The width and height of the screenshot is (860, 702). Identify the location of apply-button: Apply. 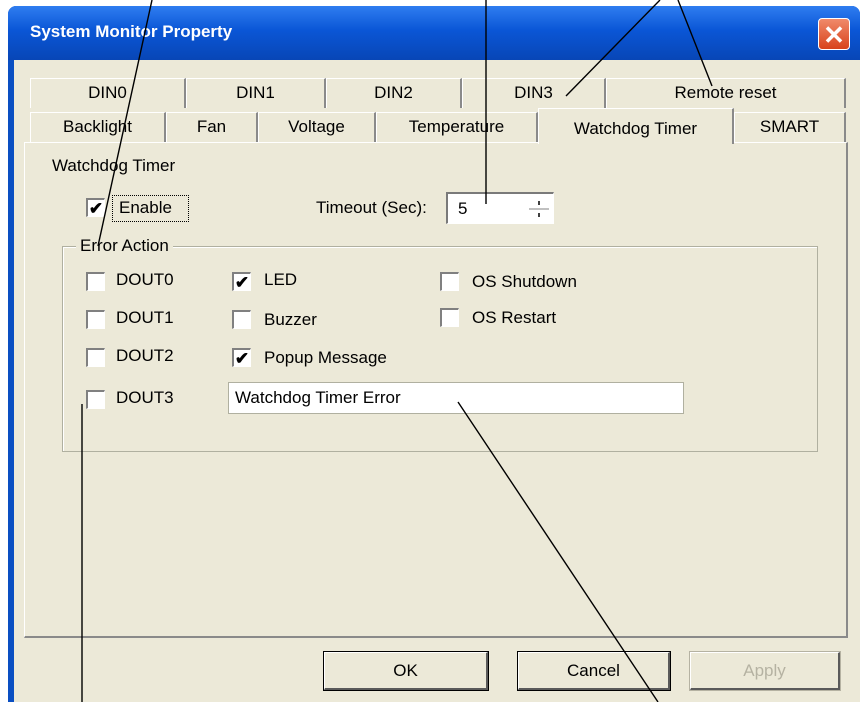
(765, 671).